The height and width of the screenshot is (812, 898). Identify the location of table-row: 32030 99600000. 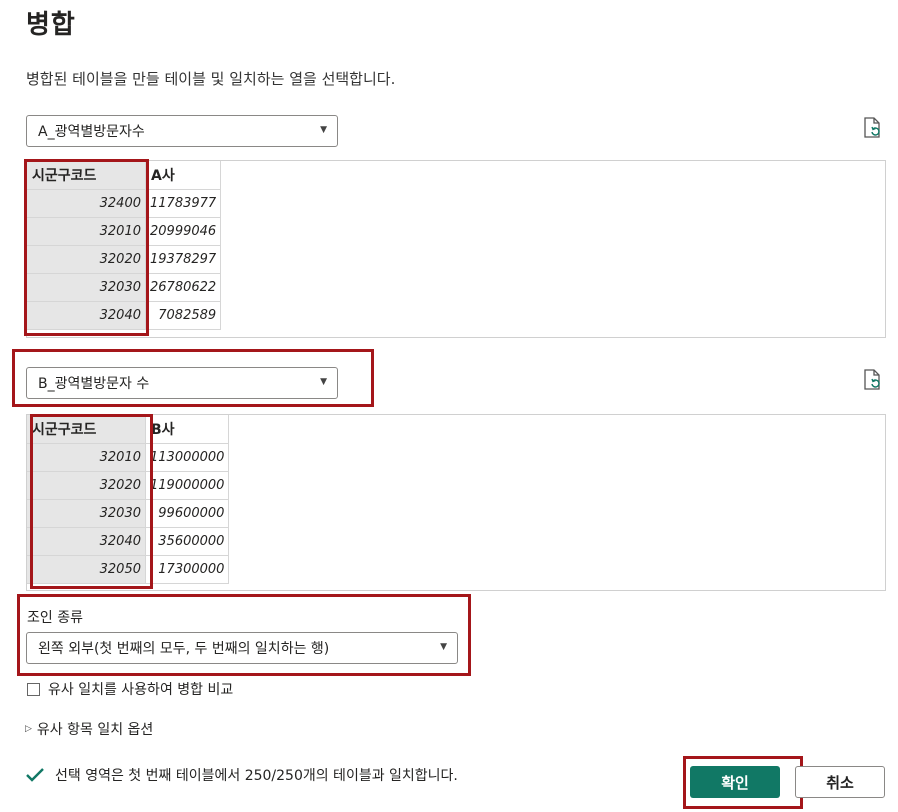
(128, 513).